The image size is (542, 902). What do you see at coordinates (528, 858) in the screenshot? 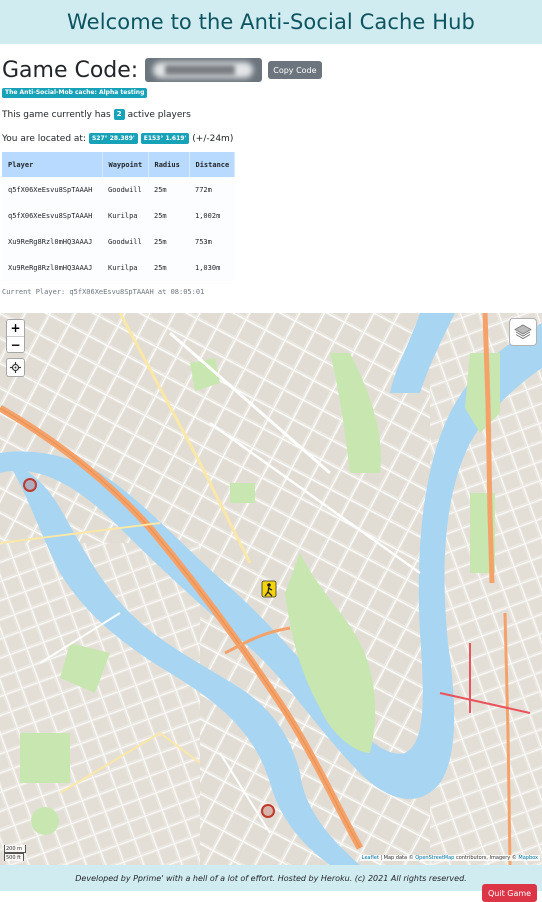
I see `mapbox-link: Mapbox` at bounding box center [528, 858].